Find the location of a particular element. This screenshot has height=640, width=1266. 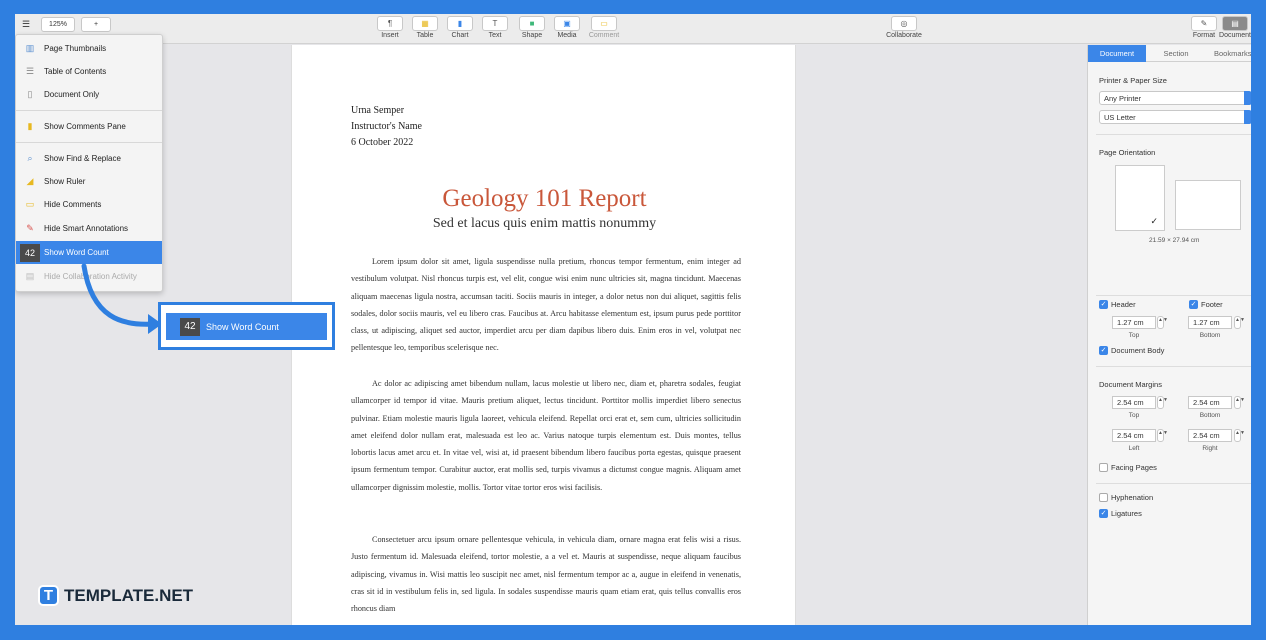

zoom-select: 125% is located at coordinates (58, 24).